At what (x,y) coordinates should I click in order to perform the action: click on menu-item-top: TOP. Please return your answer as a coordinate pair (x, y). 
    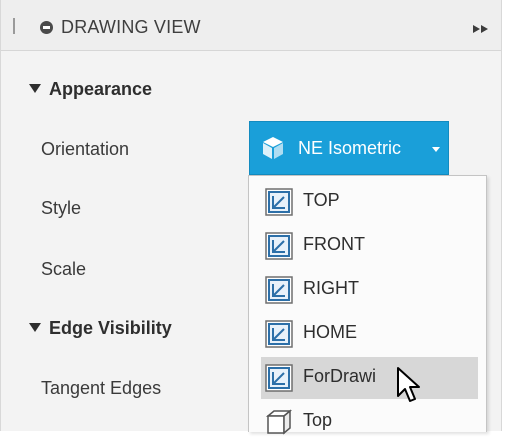
    Looking at the image, I should click on (369, 202).